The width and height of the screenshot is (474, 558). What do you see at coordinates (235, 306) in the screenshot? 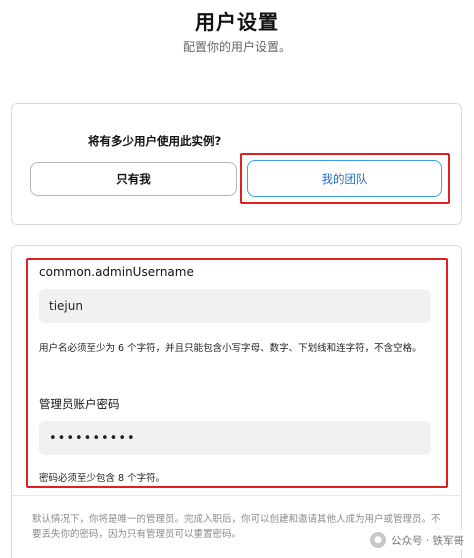
I see `username-input` at bounding box center [235, 306].